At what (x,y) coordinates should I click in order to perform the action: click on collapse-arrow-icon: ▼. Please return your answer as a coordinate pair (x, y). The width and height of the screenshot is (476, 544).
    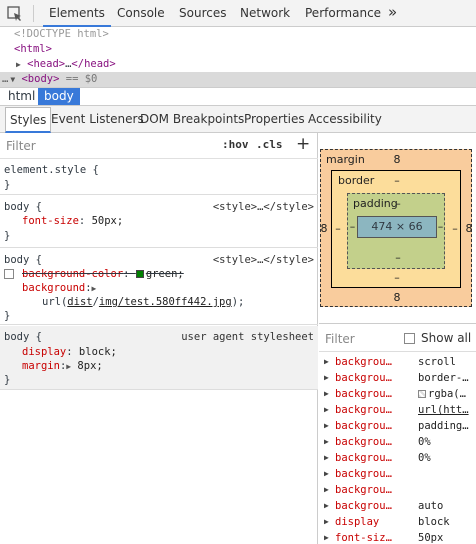
    Looking at the image, I should click on (12, 79).